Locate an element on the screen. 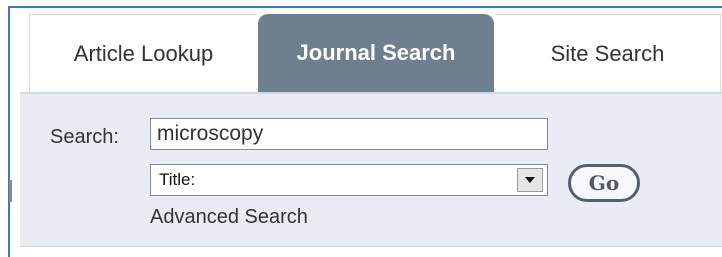 Image resolution: width=722 pixels, height=257 pixels. tab-journal-search-label: Journal Search is located at coordinates (376, 52).